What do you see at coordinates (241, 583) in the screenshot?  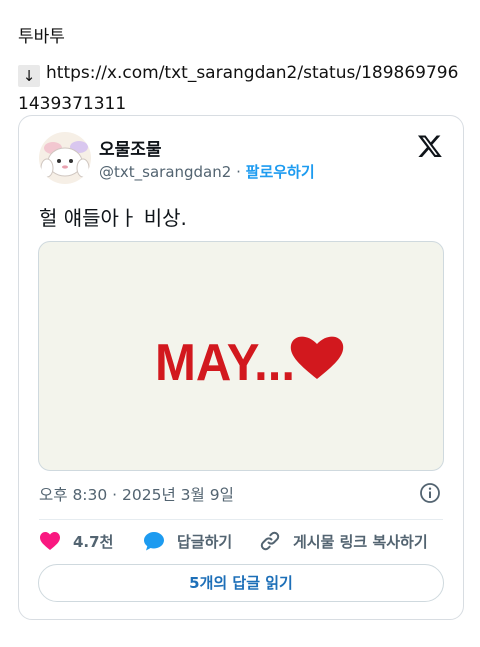 I see `read-replies-button: 5개의 답글 읽기` at bounding box center [241, 583].